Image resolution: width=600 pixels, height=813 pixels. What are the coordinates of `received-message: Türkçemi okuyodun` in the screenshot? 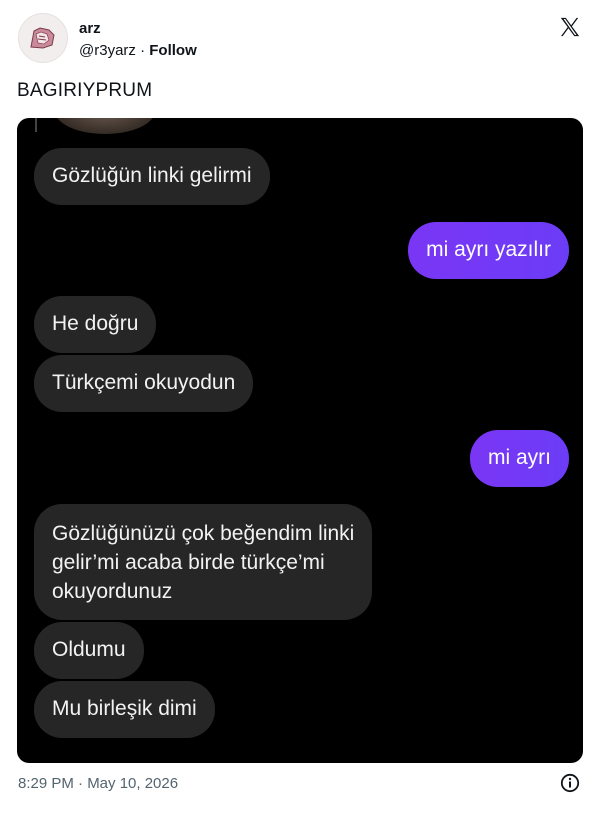 It's located at (144, 383).